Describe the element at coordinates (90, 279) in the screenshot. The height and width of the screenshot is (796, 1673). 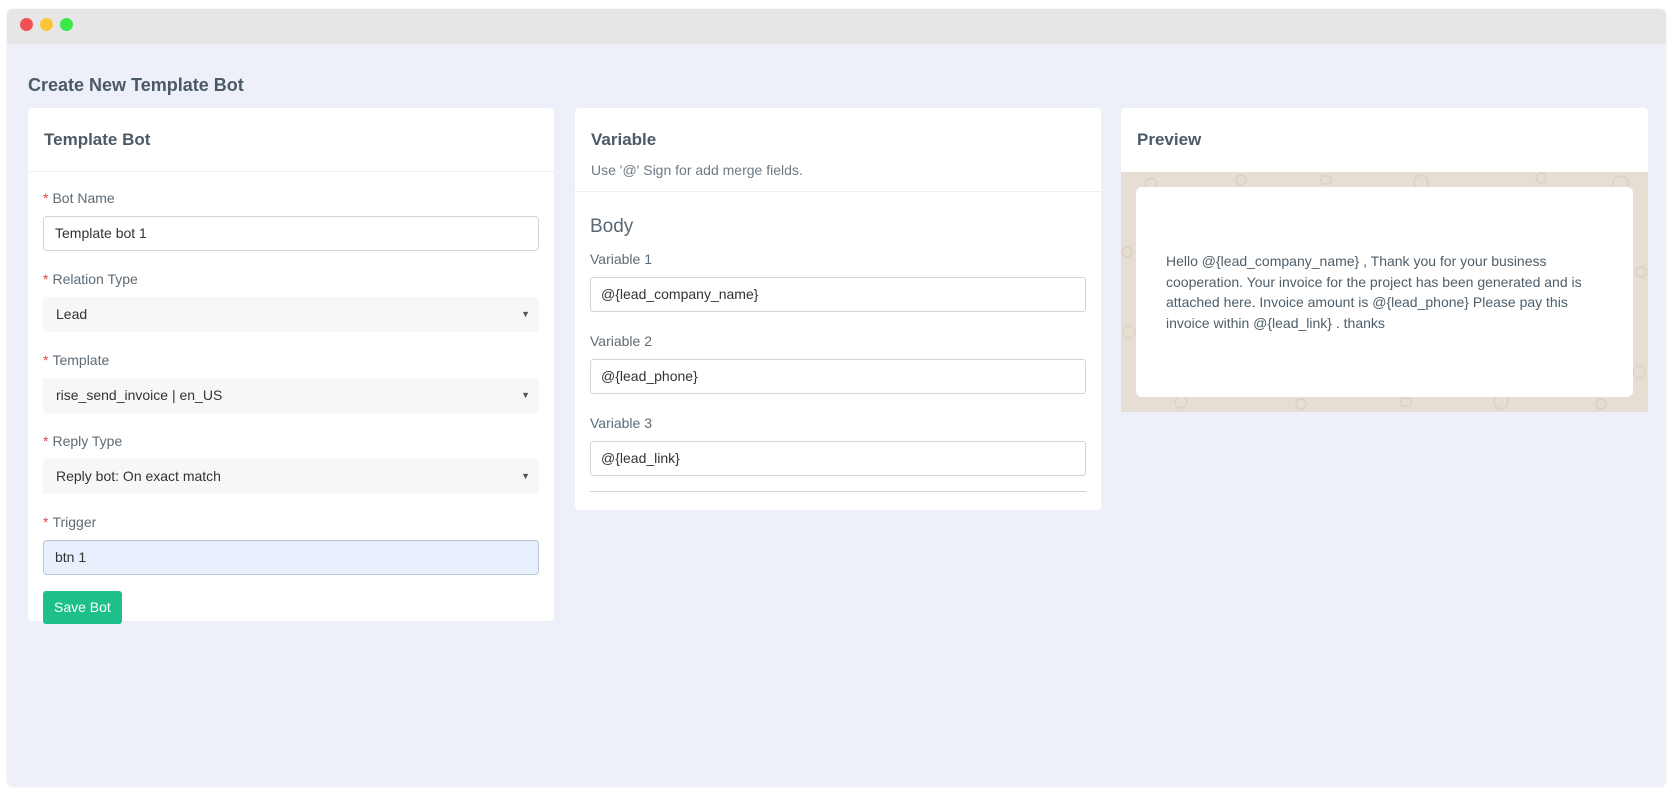
I see `relation-type-label: * Relation Type` at that location.